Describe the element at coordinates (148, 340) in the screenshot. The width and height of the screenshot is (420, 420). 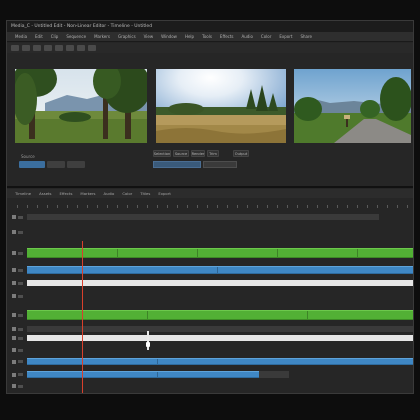
I see `in-marker` at that location.